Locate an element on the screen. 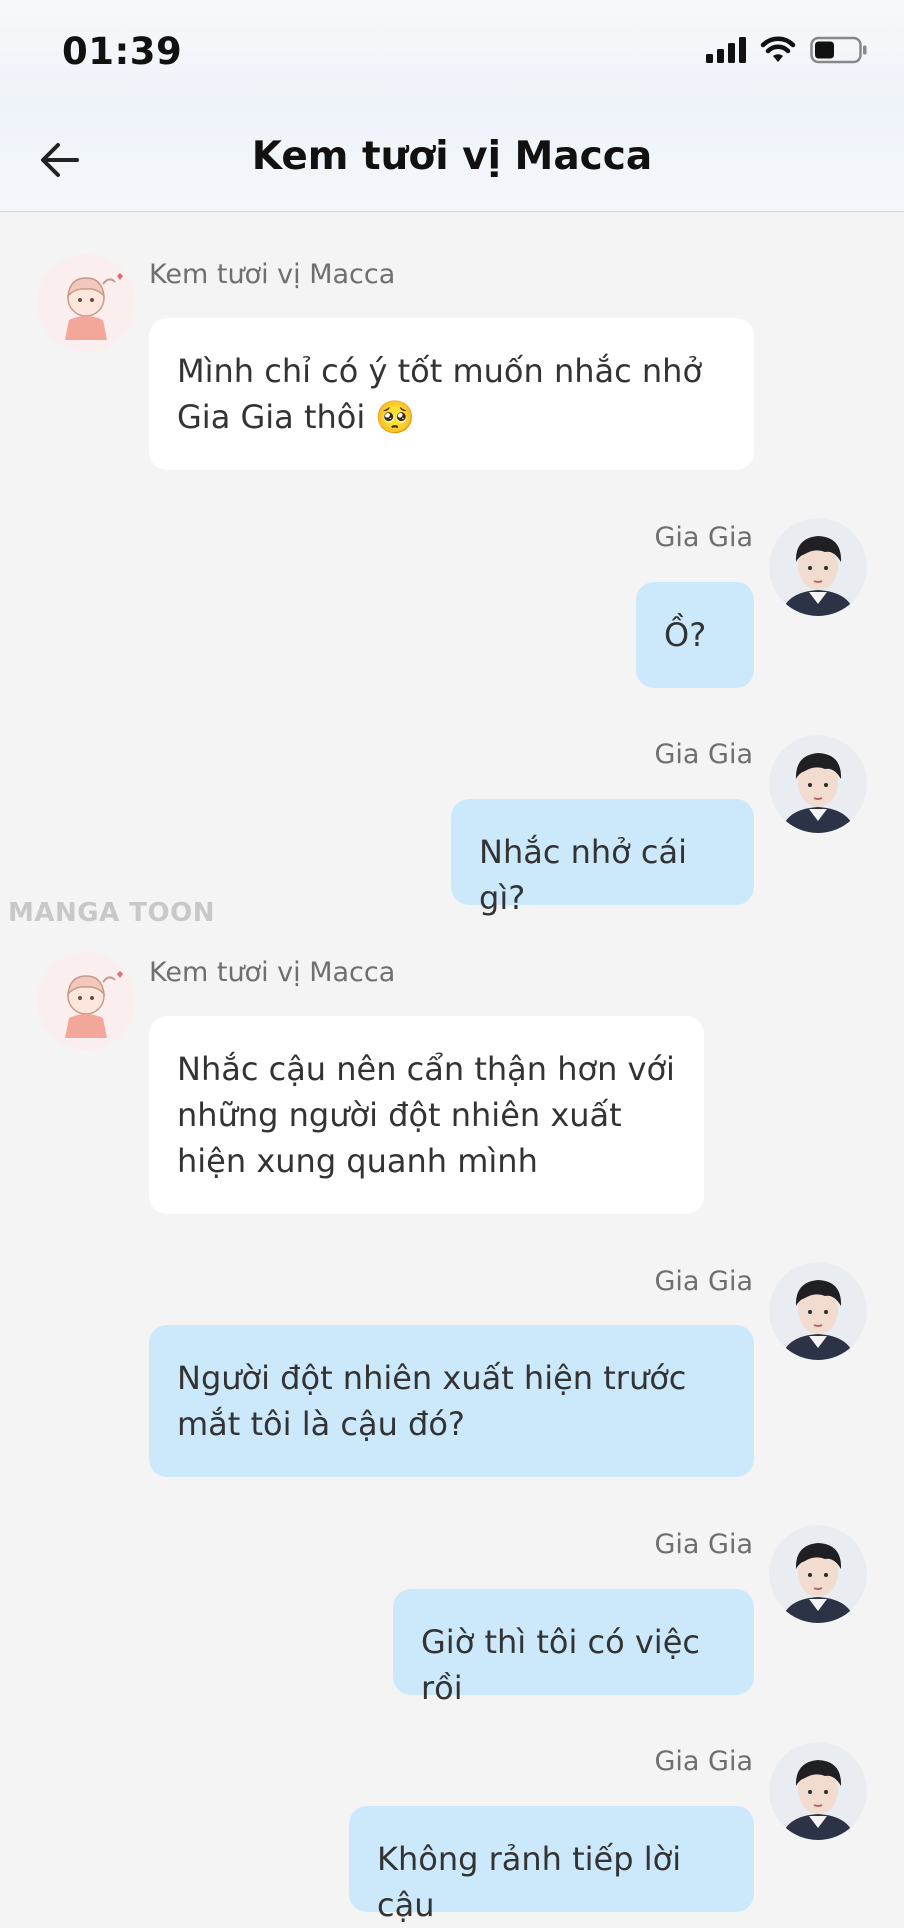 Image resolution: width=904 pixels, height=1928 pixels. message-bubble: Ồ? is located at coordinates (695, 635).